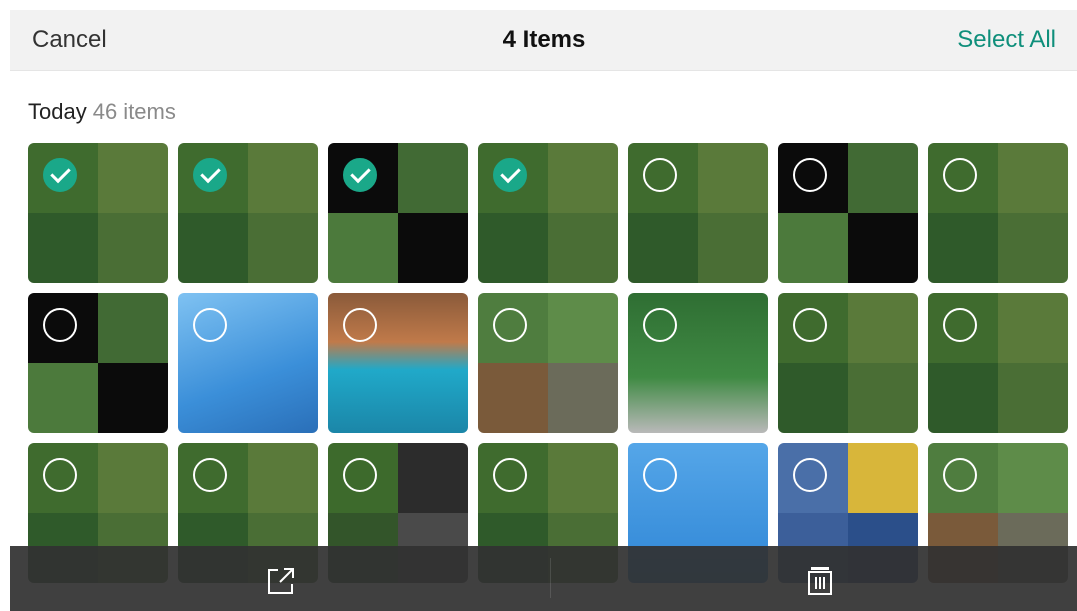 The height and width of the screenshot is (611, 1077). What do you see at coordinates (1006, 40) in the screenshot?
I see `select-all-button: Select All` at bounding box center [1006, 40].